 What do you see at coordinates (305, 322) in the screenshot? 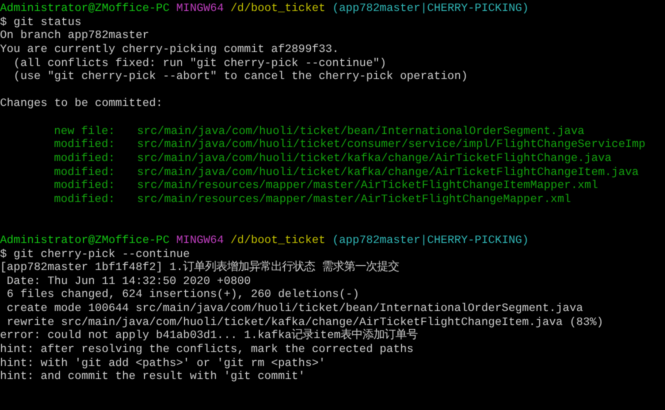
I see `output-line: rewrite src/main/java/com/huoli/ticket/kafka/change/AirTicketFlightChangeItem.java (83%)` at bounding box center [305, 322].